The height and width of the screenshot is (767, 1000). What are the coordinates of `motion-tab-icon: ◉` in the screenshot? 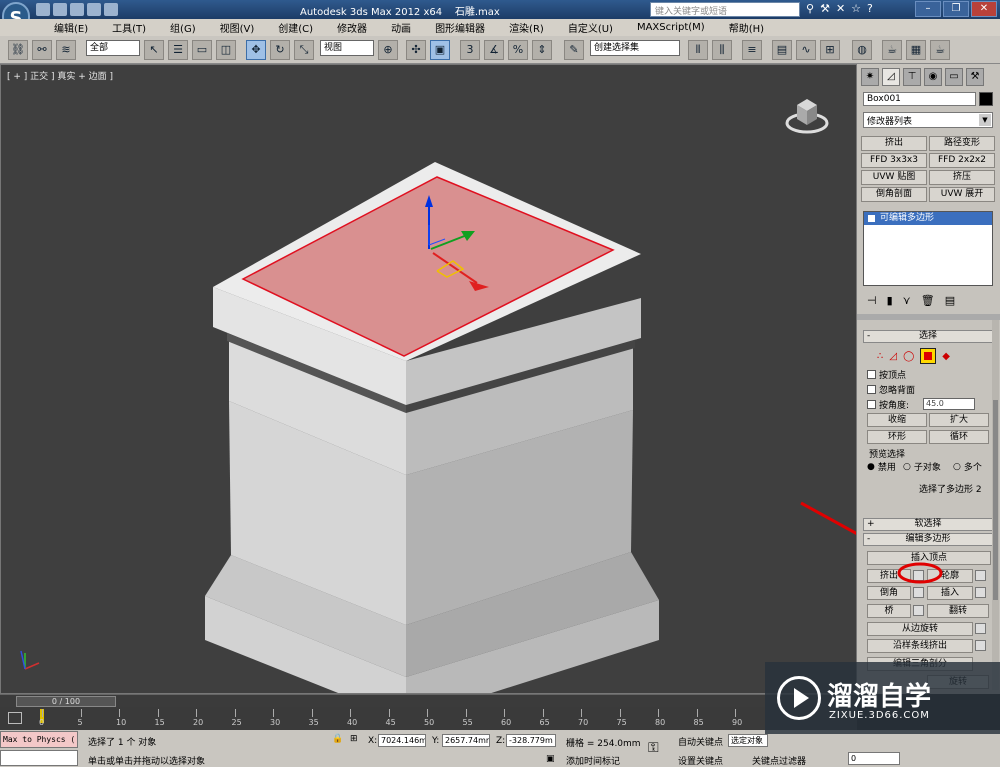 It's located at (933, 77).